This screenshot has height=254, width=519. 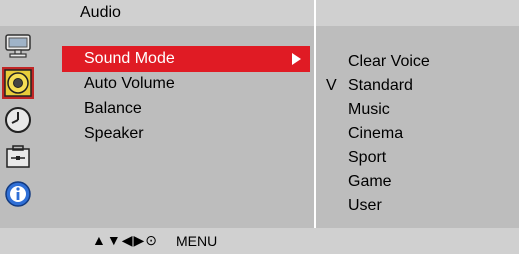 I want to click on menu-item-label: Balance, so click(x=113, y=108).